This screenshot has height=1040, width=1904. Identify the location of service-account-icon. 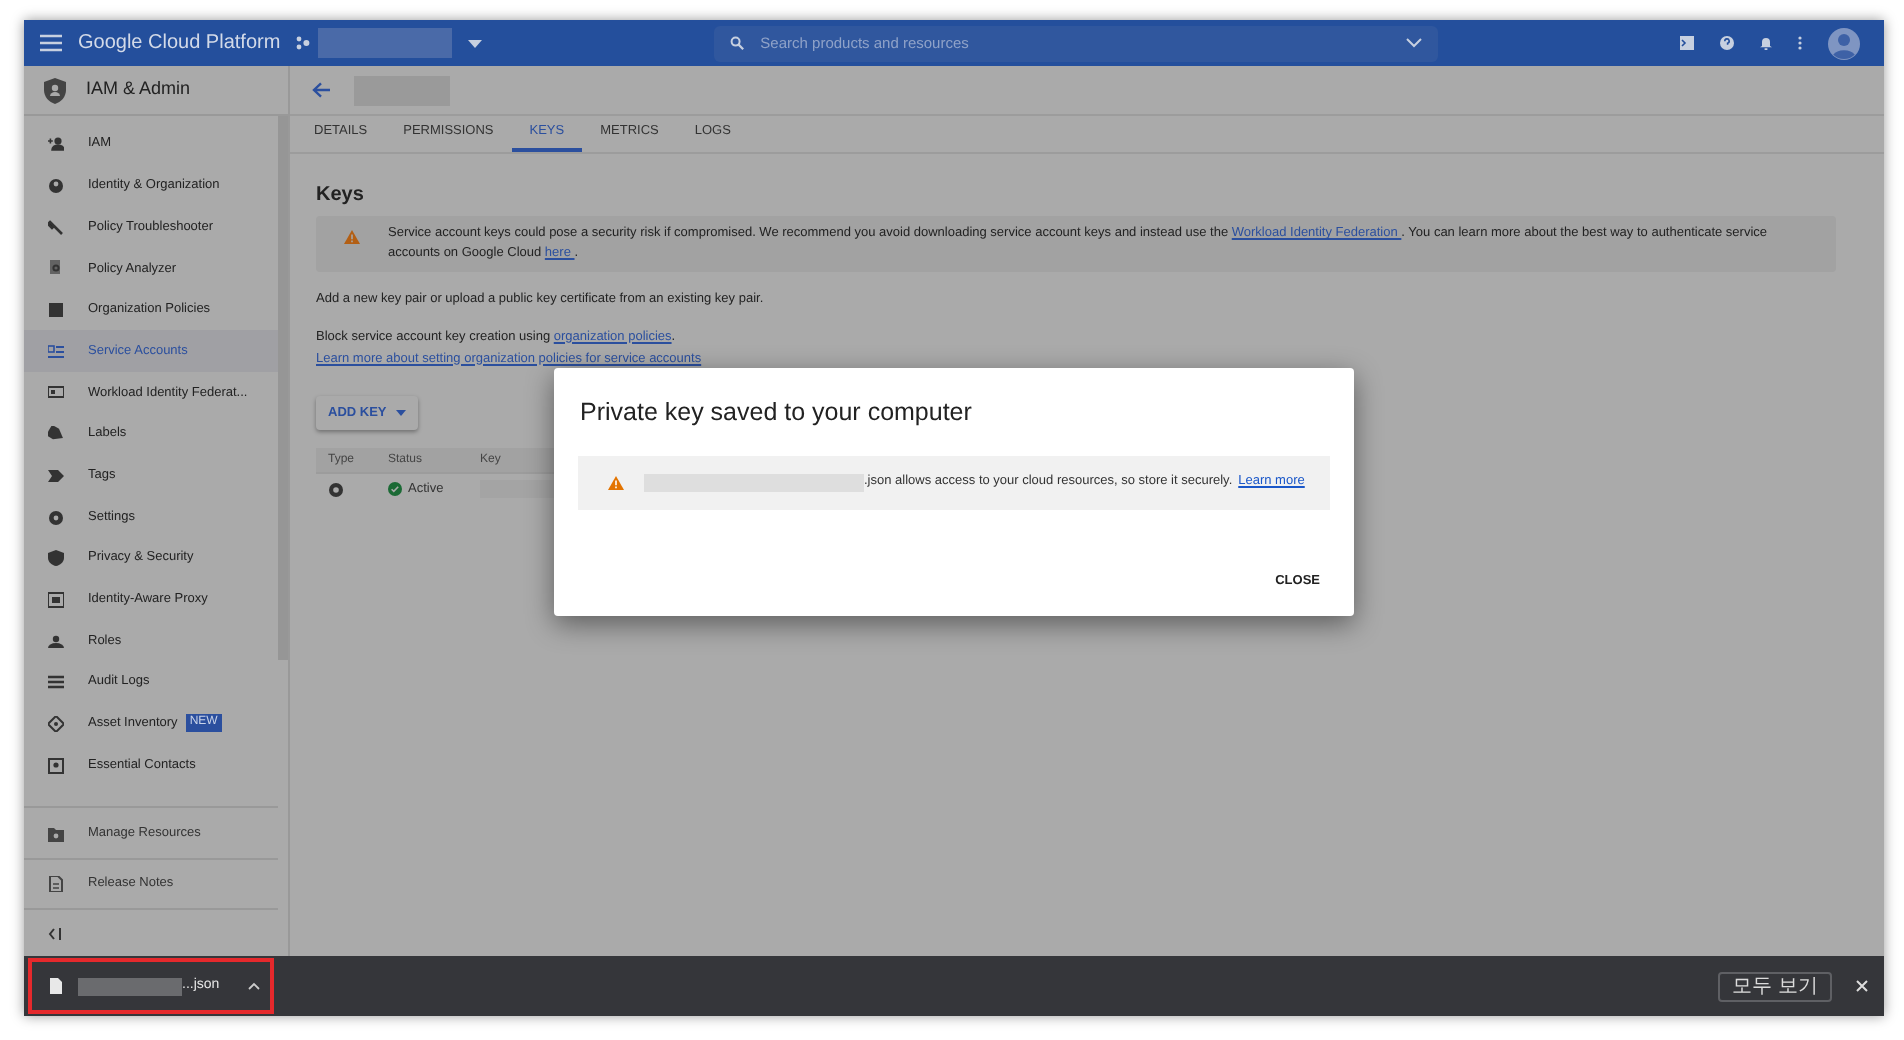
(56, 351).